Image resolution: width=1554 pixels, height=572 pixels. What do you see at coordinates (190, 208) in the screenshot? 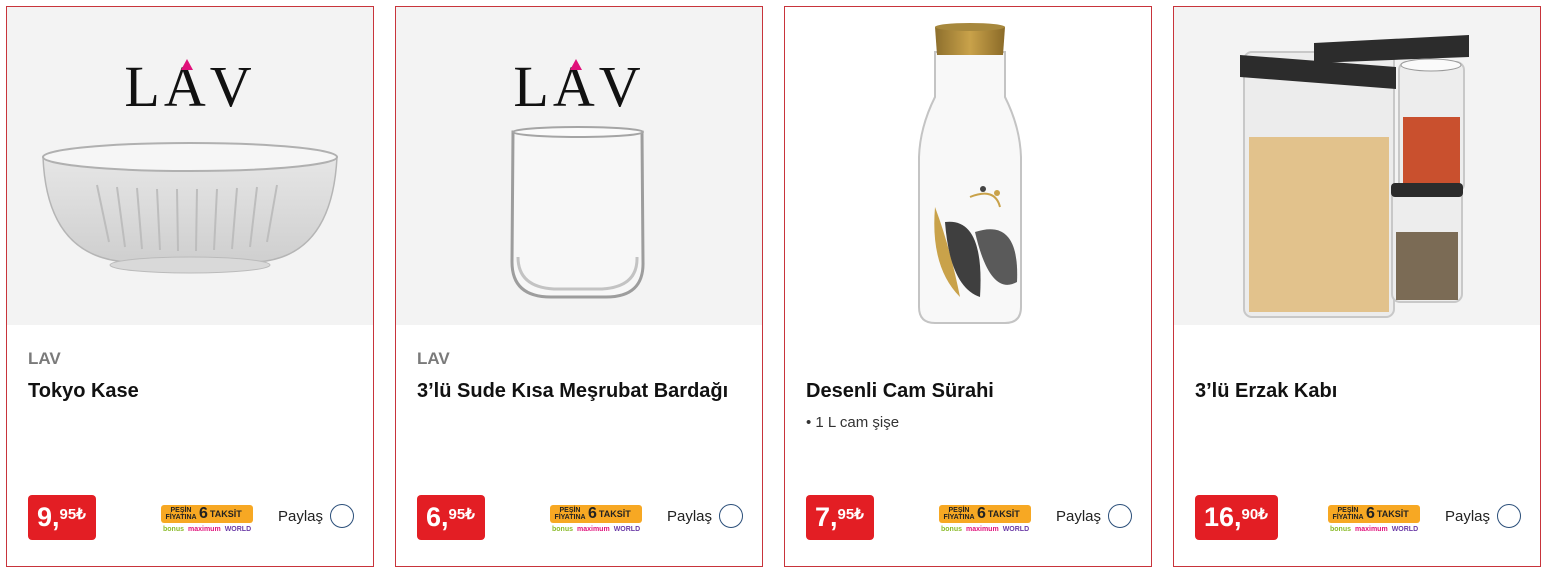
I see `bowl-illustration` at bounding box center [190, 208].